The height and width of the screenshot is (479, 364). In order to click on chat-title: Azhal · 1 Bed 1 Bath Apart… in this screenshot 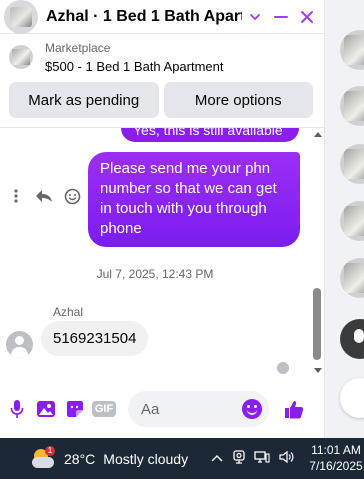, I will do `click(144, 17)`.